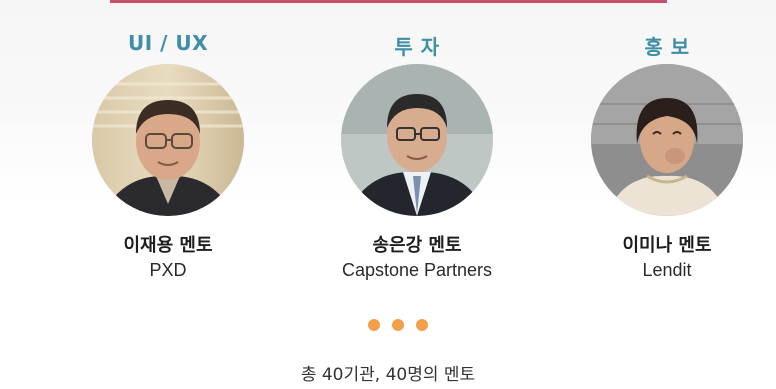  I want to click on mentor-company: Capstone Partners, so click(417, 270).